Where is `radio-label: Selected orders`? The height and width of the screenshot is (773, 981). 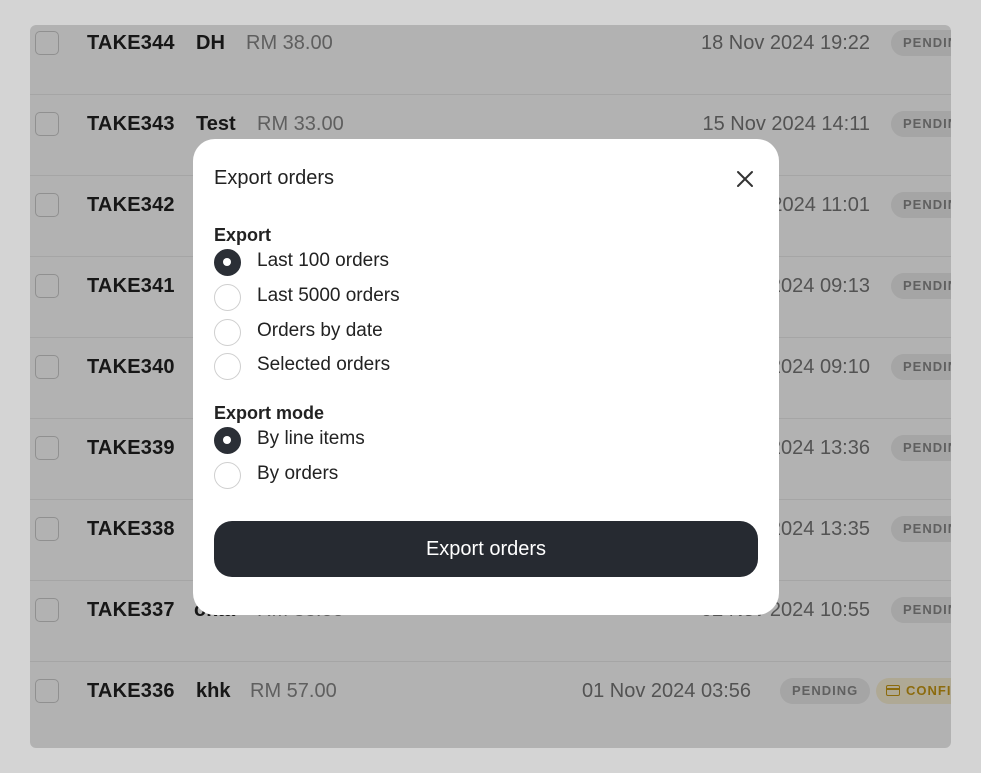
radio-label: Selected orders is located at coordinates (324, 364).